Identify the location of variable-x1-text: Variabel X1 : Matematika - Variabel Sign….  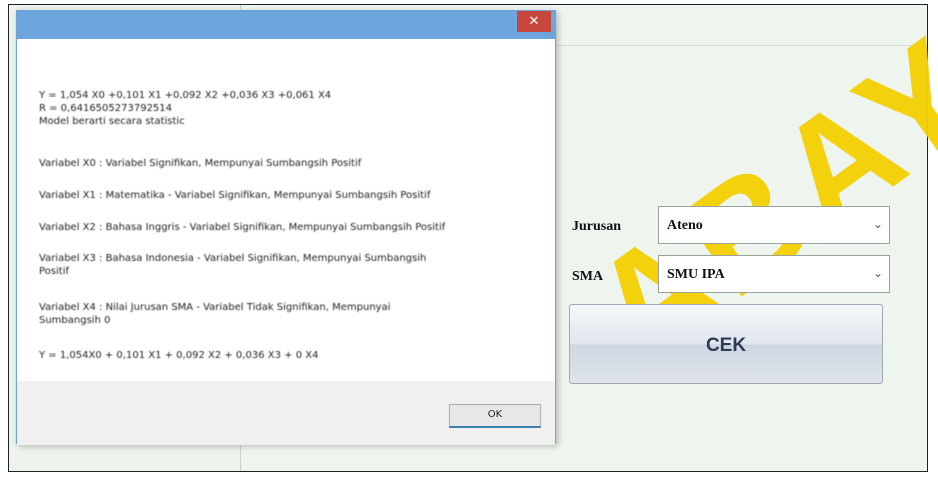
(235, 195).